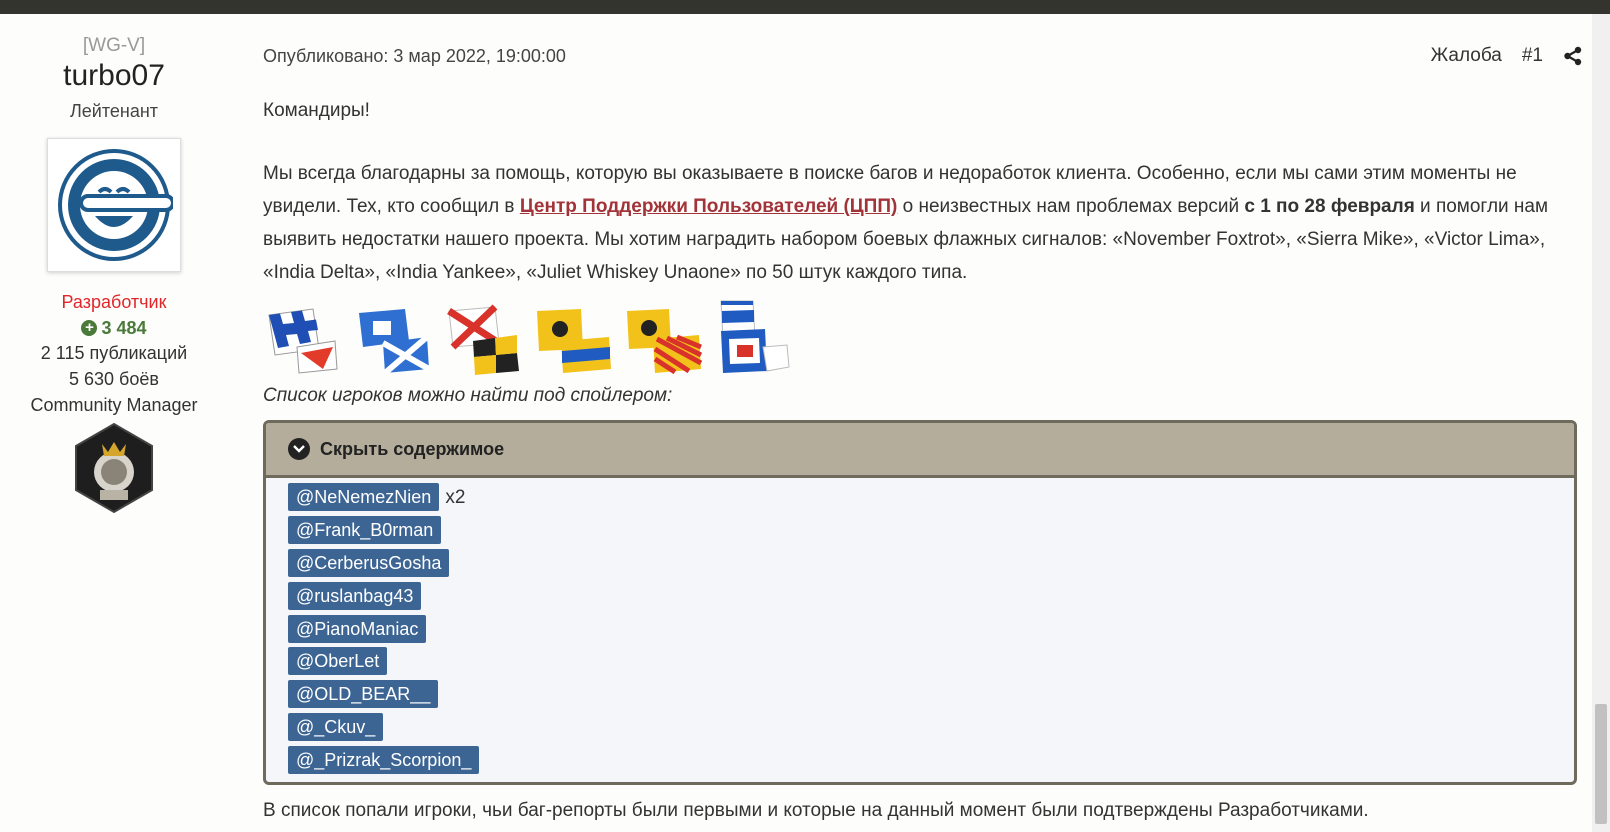 This screenshot has width=1610, height=832. What do you see at coordinates (114, 76) in the screenshot?
I see `author-nickname: turbo07` at bounding box center [114, 76].